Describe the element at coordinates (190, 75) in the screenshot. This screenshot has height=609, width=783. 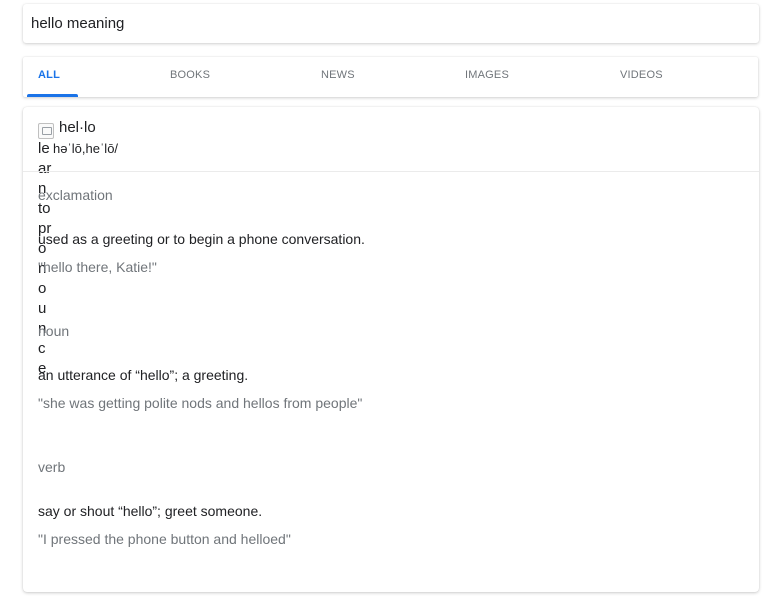
I see `tab-books: BOOKS` at that location.